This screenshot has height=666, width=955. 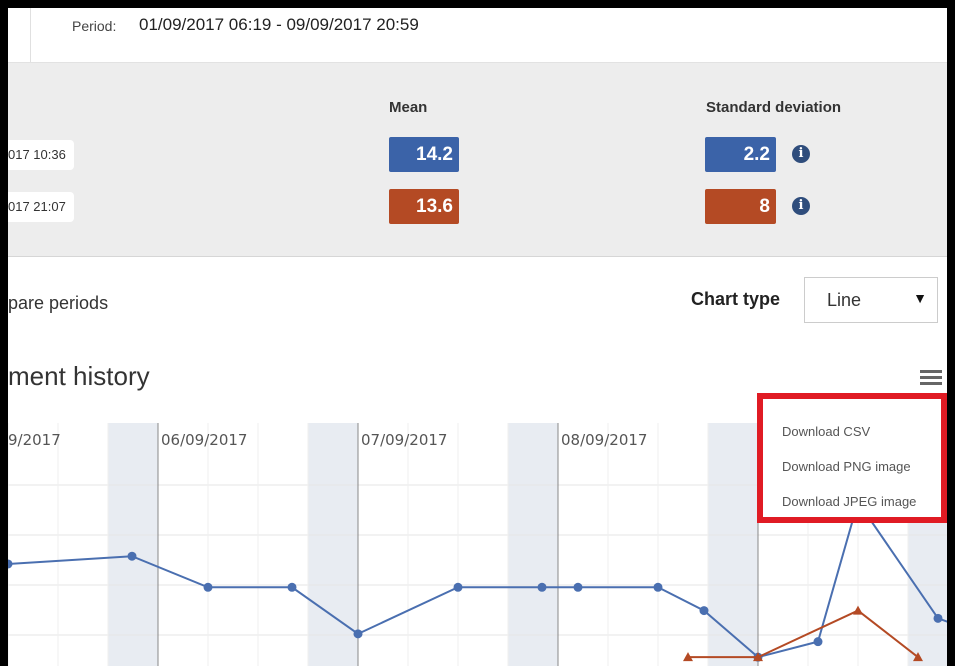 What do you see at coordinates (849, 501) in the screenshot?
I see `download-jpeg-item: Download JPEG image` at bounding box center [849, 501].